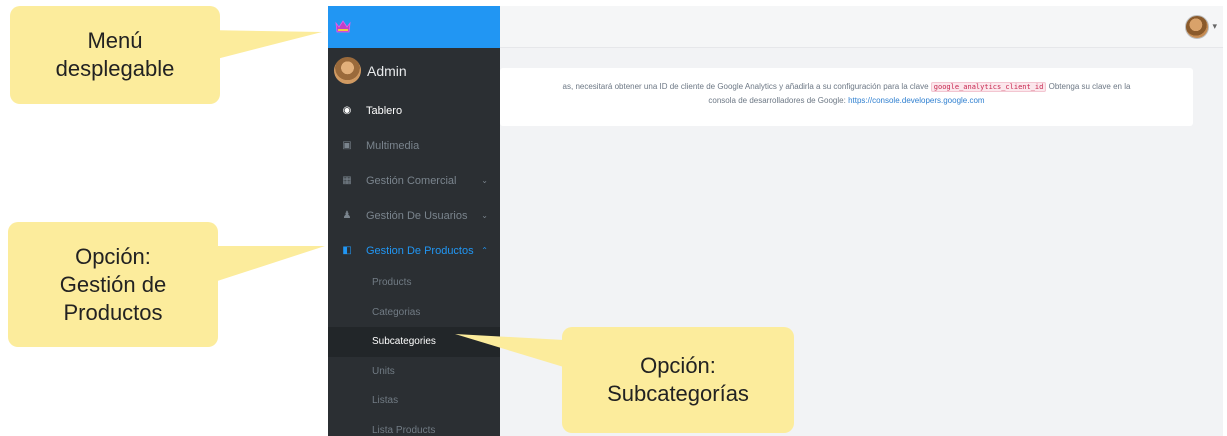 The height and width of the screenshot is (436, 1227). I want to click on callout-productos-line3: Productos, so click(113, 312).